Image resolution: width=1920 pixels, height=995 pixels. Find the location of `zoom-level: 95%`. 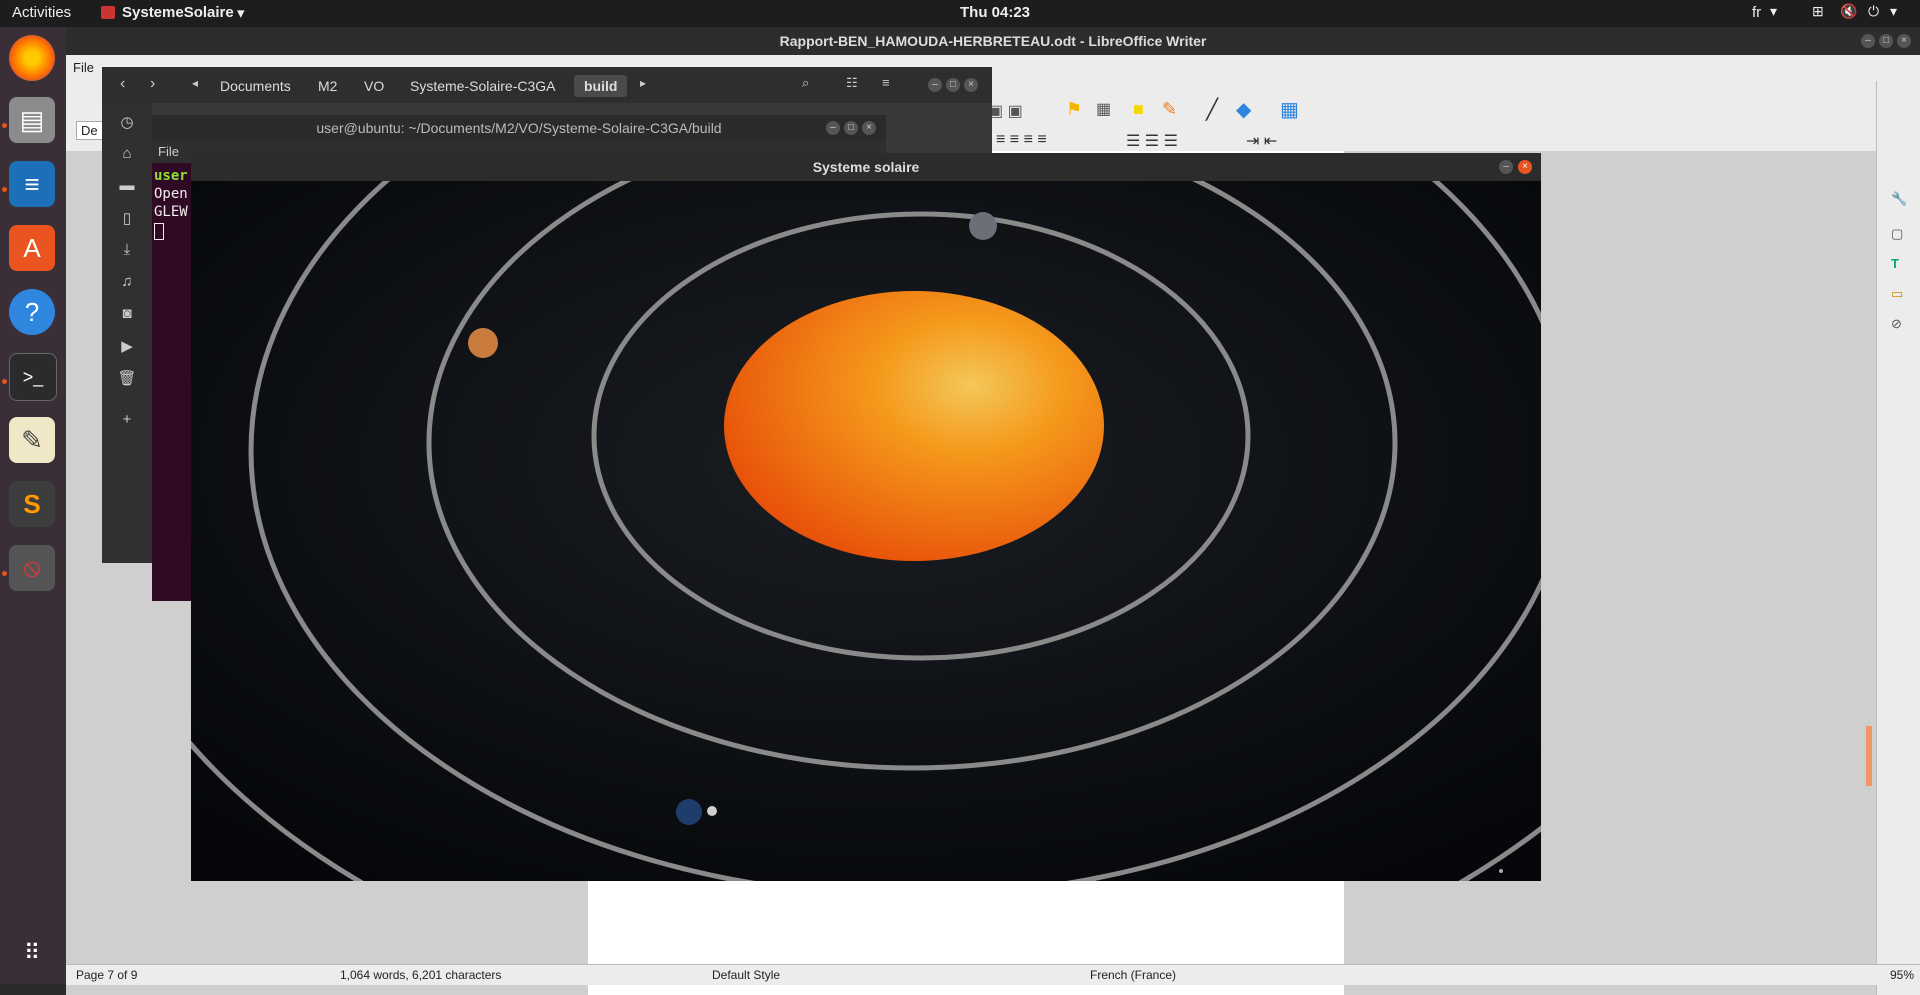

zoom-level: 95% is located at coordinates (1902, 975).